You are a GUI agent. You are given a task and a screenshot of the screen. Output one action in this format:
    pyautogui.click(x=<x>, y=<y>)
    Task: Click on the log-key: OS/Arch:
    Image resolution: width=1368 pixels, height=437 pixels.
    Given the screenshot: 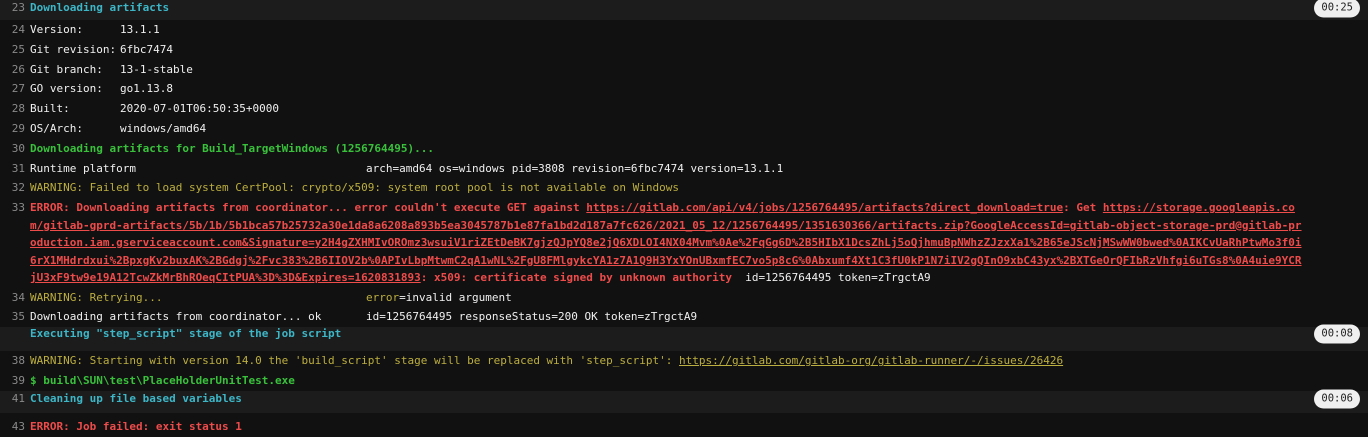 What is the action you would take?
    pyautogui.click(x=56, y=128)
    